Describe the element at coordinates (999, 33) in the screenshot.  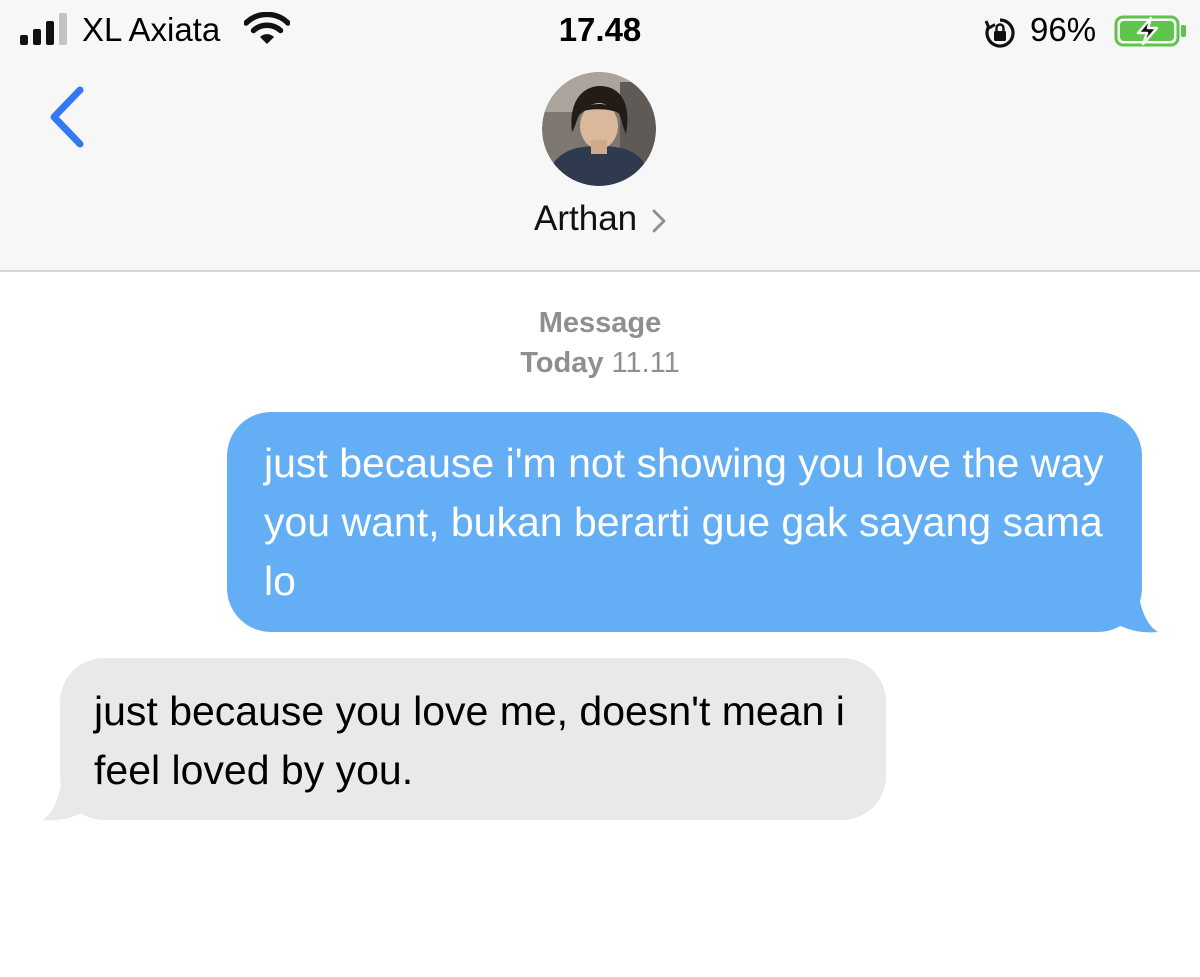
I see `orientation-lock-icon` at that location.